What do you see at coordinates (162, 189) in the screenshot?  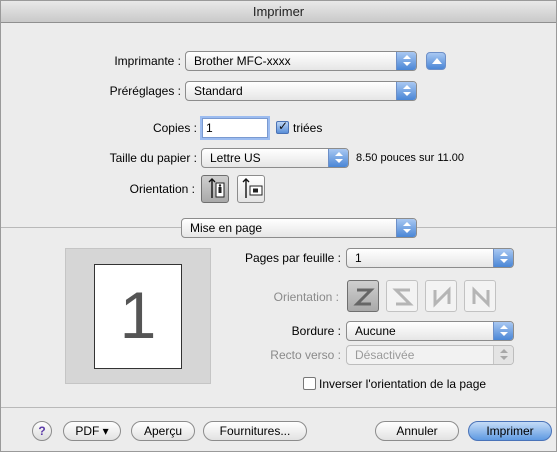 I see `orientation-label: Orientation :` at bounding box center [162, 189].